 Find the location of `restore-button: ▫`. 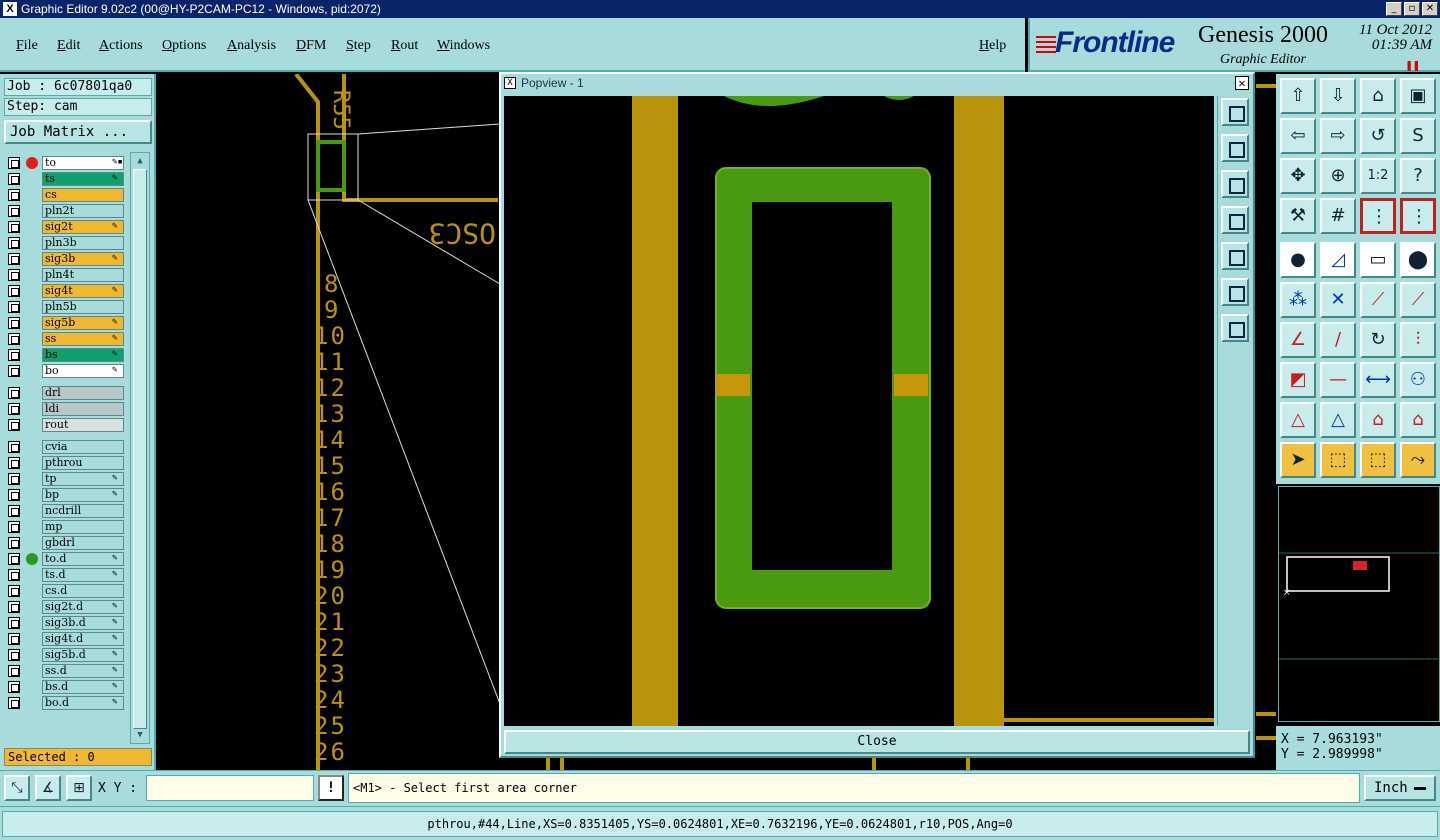

restore-button: ▫ is located at coordinates (1412, 9).